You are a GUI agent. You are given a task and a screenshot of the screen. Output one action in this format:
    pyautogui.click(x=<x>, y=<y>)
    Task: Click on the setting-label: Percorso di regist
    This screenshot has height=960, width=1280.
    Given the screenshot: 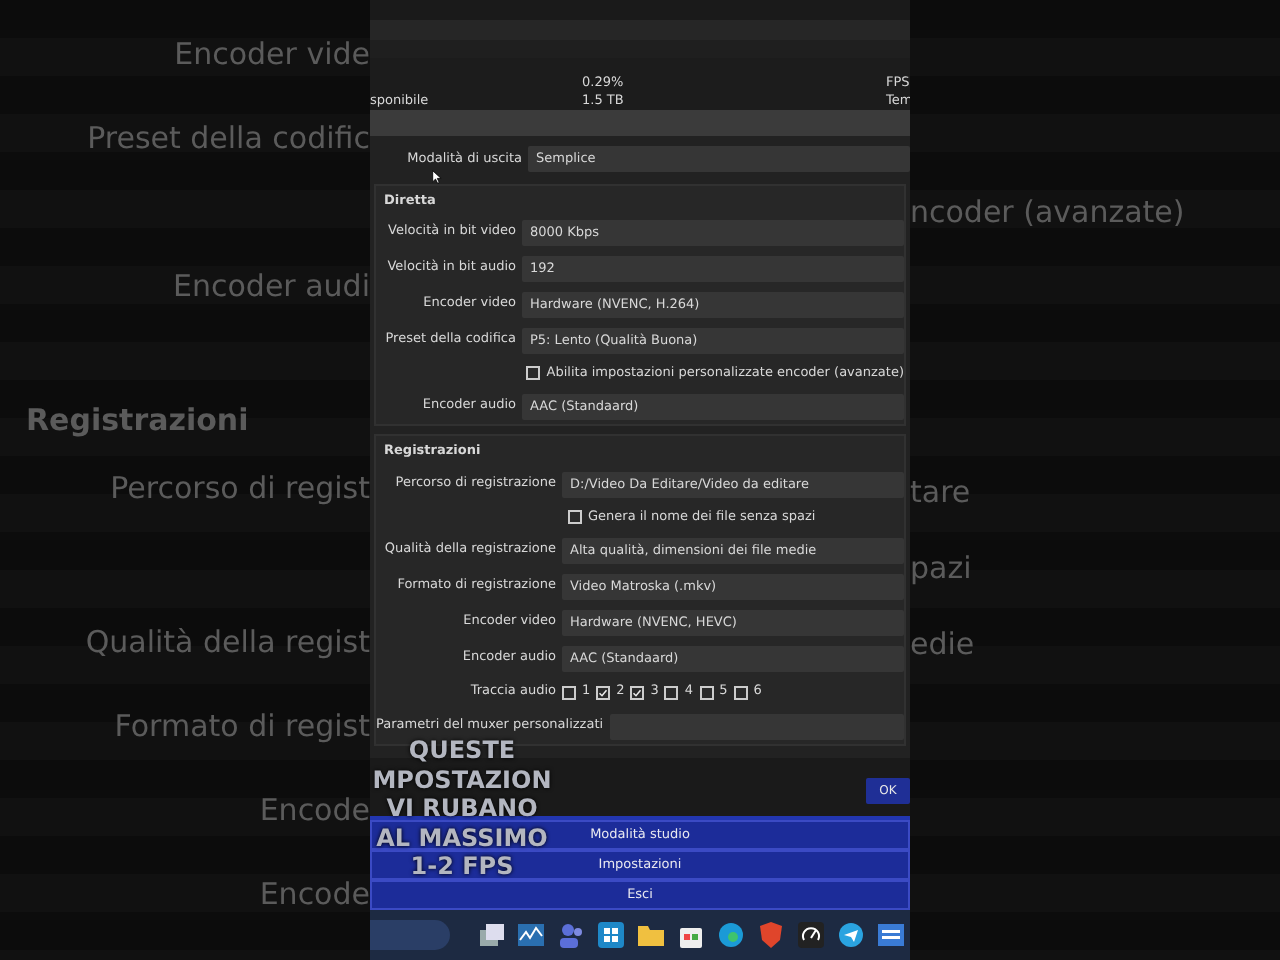 What is the action you would take?
    pyautogui.click(x=240, y=488)
    